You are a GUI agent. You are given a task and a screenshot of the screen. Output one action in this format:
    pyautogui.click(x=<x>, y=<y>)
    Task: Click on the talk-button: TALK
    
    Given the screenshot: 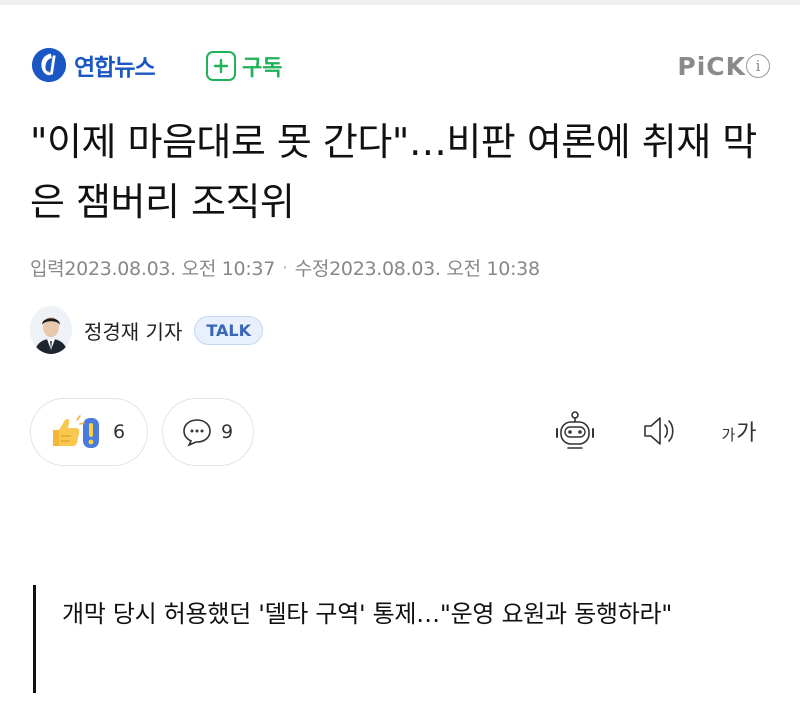 What is the action you would take?
    pyautogui.click(x=229, y=330)
    